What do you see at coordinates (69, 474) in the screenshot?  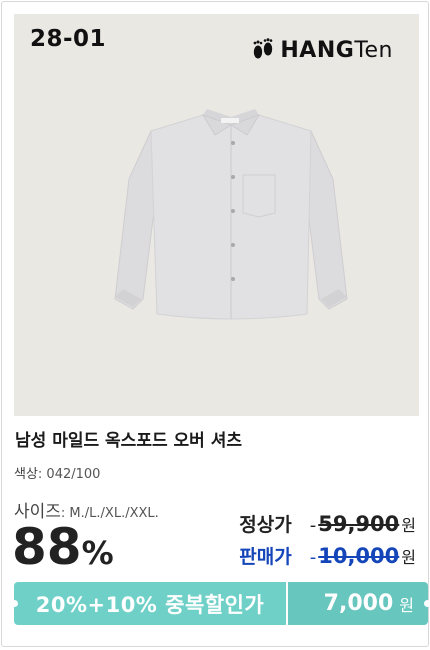 I see `color-value: : 042/100` at bounding box center [69, 474].